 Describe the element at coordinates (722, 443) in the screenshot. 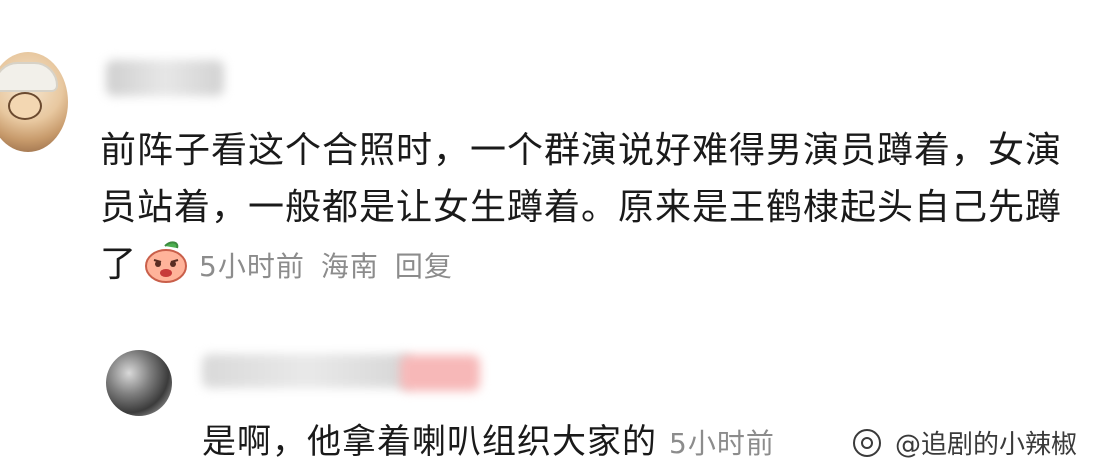

I see `reply-time: 5小时前` at that location.